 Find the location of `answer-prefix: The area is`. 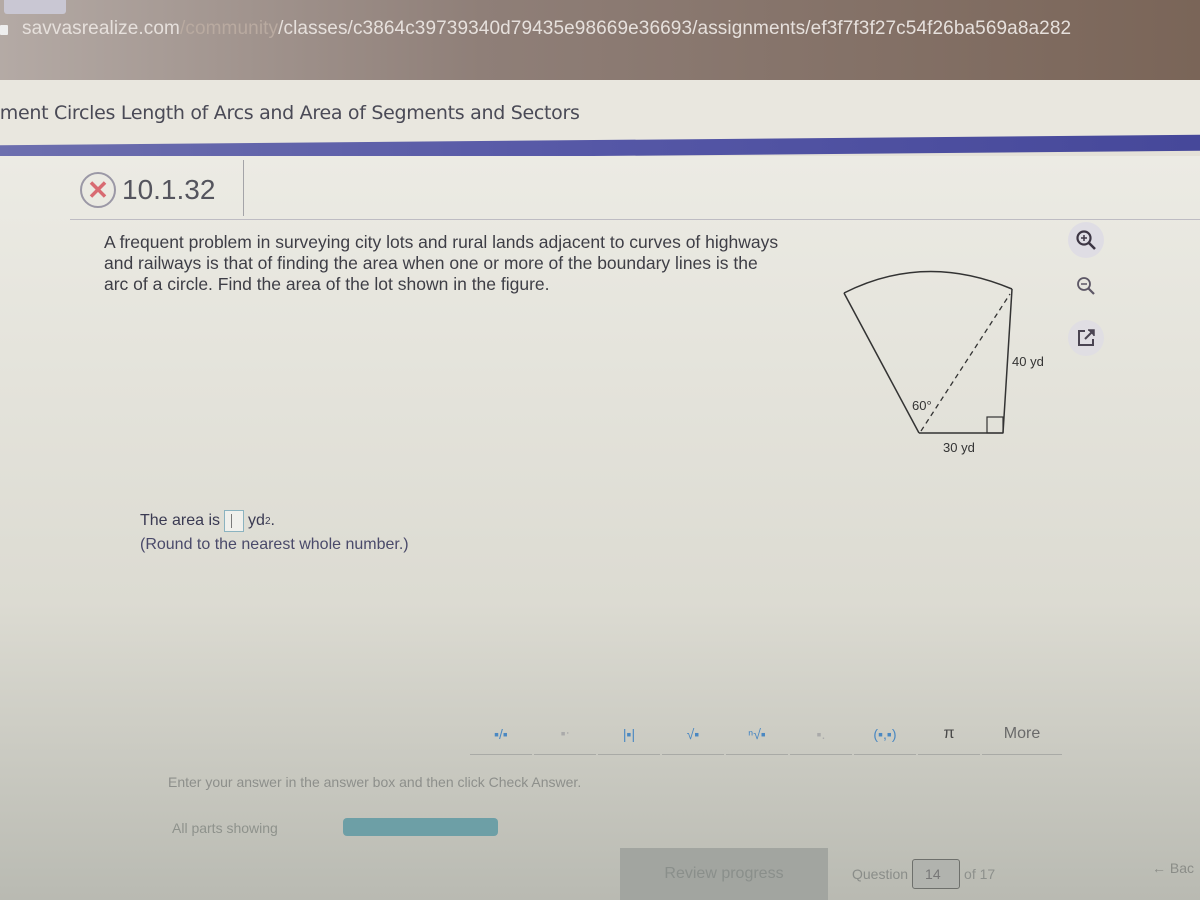

answer-prefix: The area is is located at coordinates (180, 520).